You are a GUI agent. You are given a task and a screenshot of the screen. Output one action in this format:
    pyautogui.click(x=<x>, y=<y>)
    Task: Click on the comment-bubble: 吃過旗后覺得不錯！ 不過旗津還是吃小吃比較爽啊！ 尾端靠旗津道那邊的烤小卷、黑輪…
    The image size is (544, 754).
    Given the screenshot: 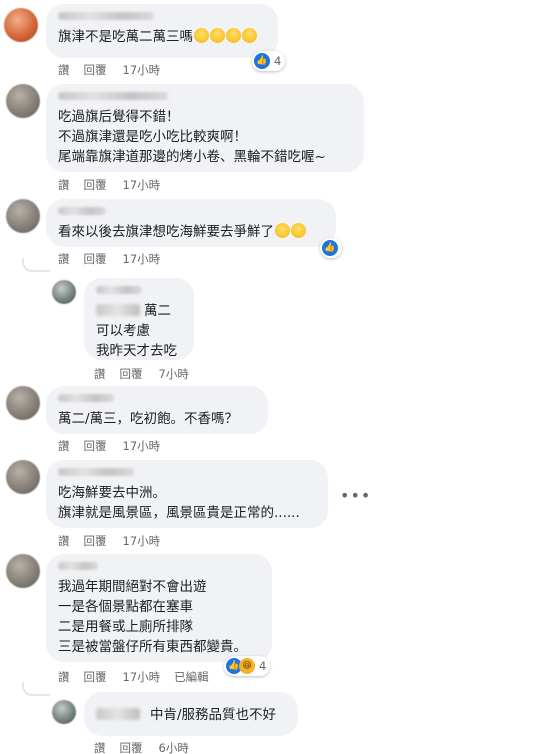 What is the action you would take?
    pyautogui.click(x=205, y=128)
    